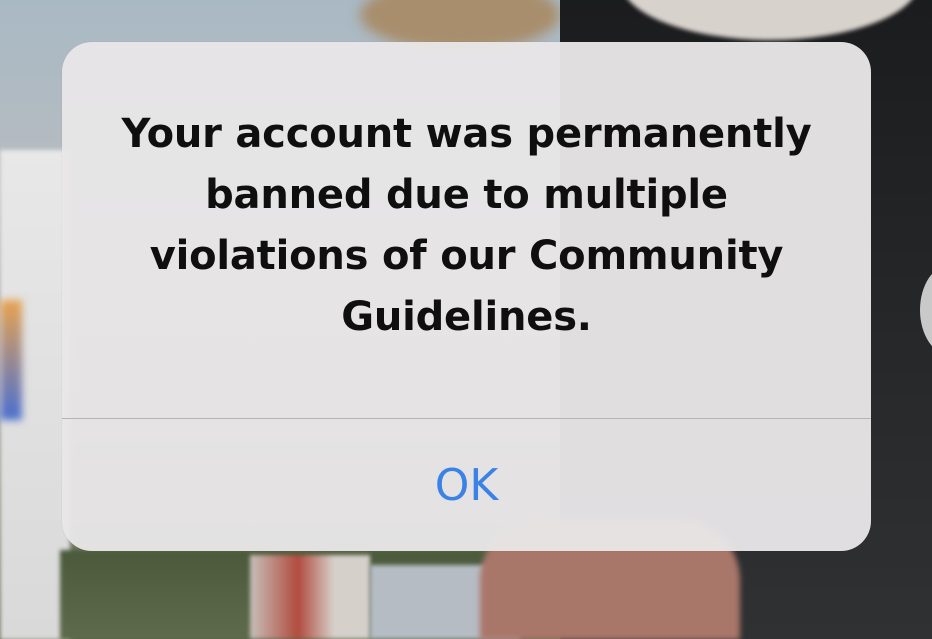 The image size is (932, 639). What do you see at coordinates (310, 597) in the screenshot?
I see `background-railing` at bounding box center [310, 597].